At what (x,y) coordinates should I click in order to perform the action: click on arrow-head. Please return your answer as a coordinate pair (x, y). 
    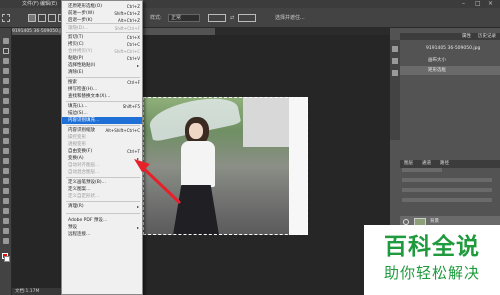
    Looking at the image, I should click on (142, 165).